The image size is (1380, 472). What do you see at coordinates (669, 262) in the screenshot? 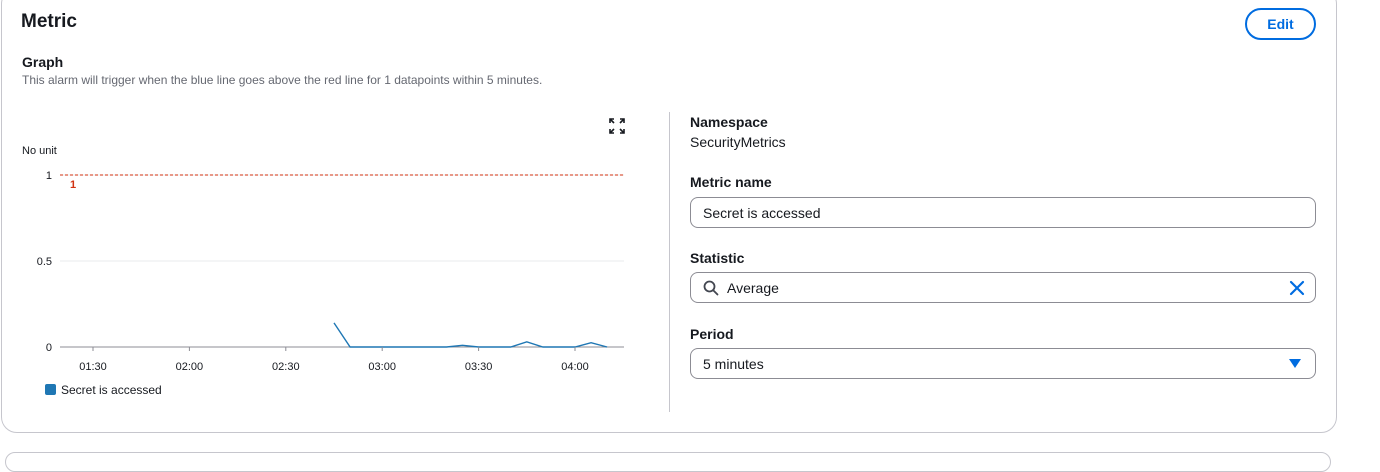
I see `vertical-divider` at bounding box center [669, 262].